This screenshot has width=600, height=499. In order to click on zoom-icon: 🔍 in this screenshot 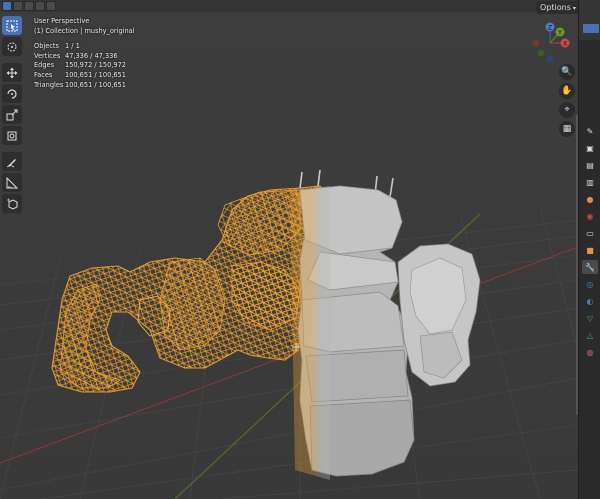, I will do `click(567, 72)`.